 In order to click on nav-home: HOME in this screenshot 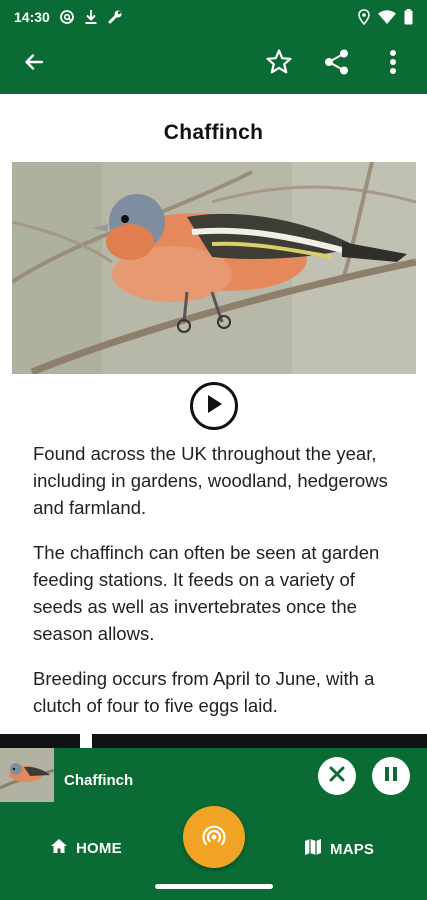, I will do `click(86, 848)`.